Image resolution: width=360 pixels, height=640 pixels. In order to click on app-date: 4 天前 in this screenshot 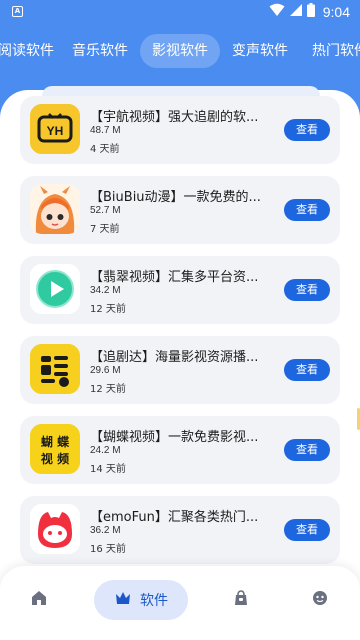, I will do `click(105, 149)`.